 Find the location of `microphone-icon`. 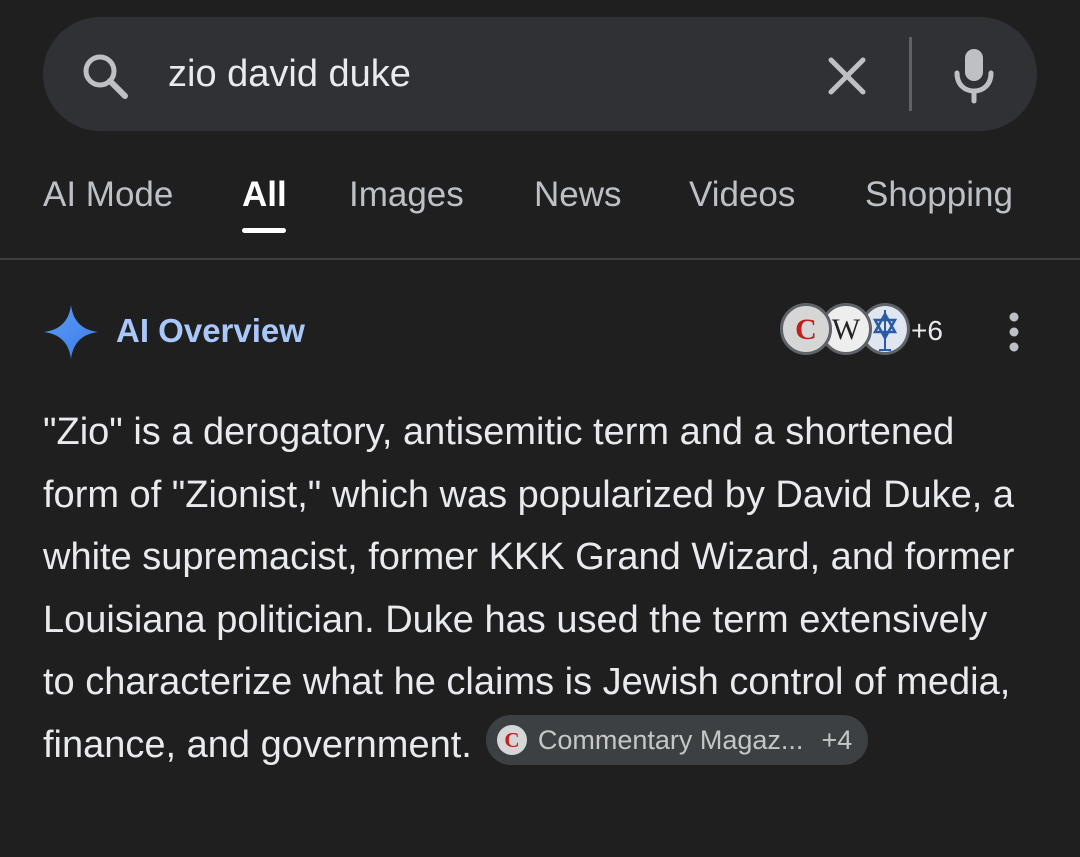

microphone-icon is located at coordinates (974, 75).